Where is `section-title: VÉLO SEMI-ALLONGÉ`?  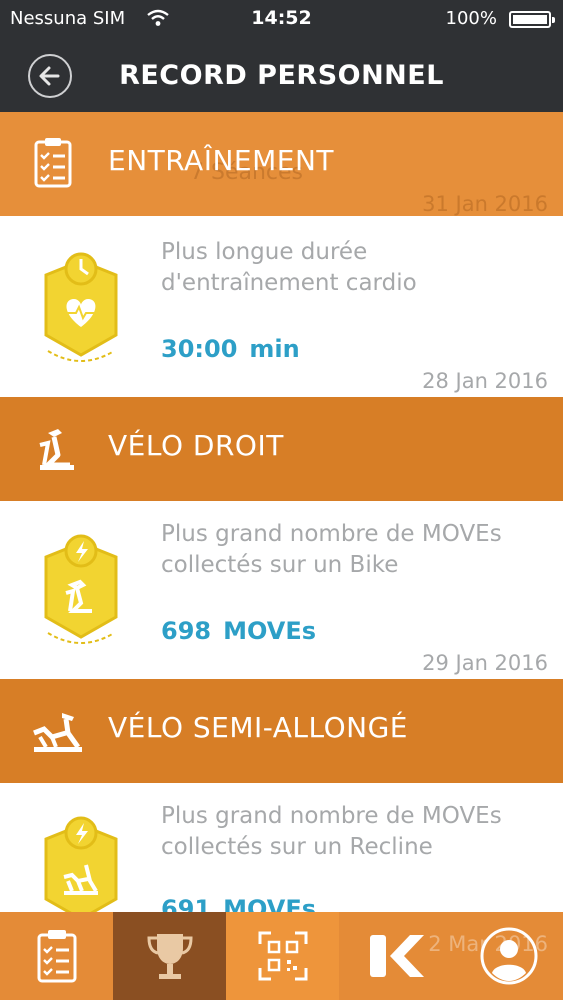 section-title: VÉLO SEMI-ALLONGÉ is located at coordinates (258, 727).